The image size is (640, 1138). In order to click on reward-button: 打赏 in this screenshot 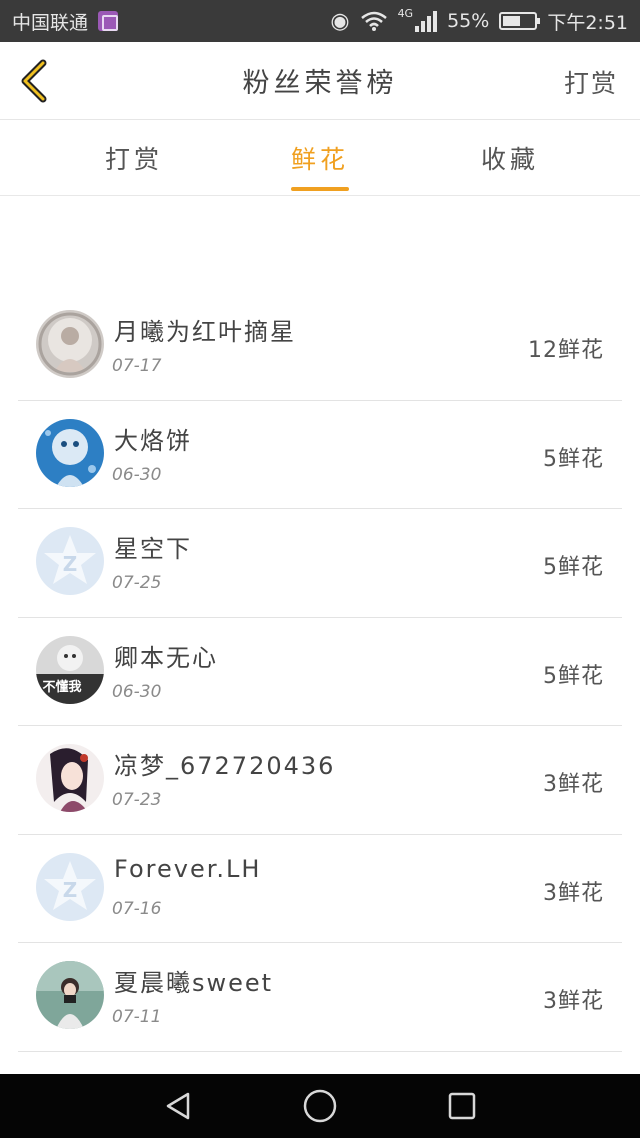, I will do `click(591, 82)`.